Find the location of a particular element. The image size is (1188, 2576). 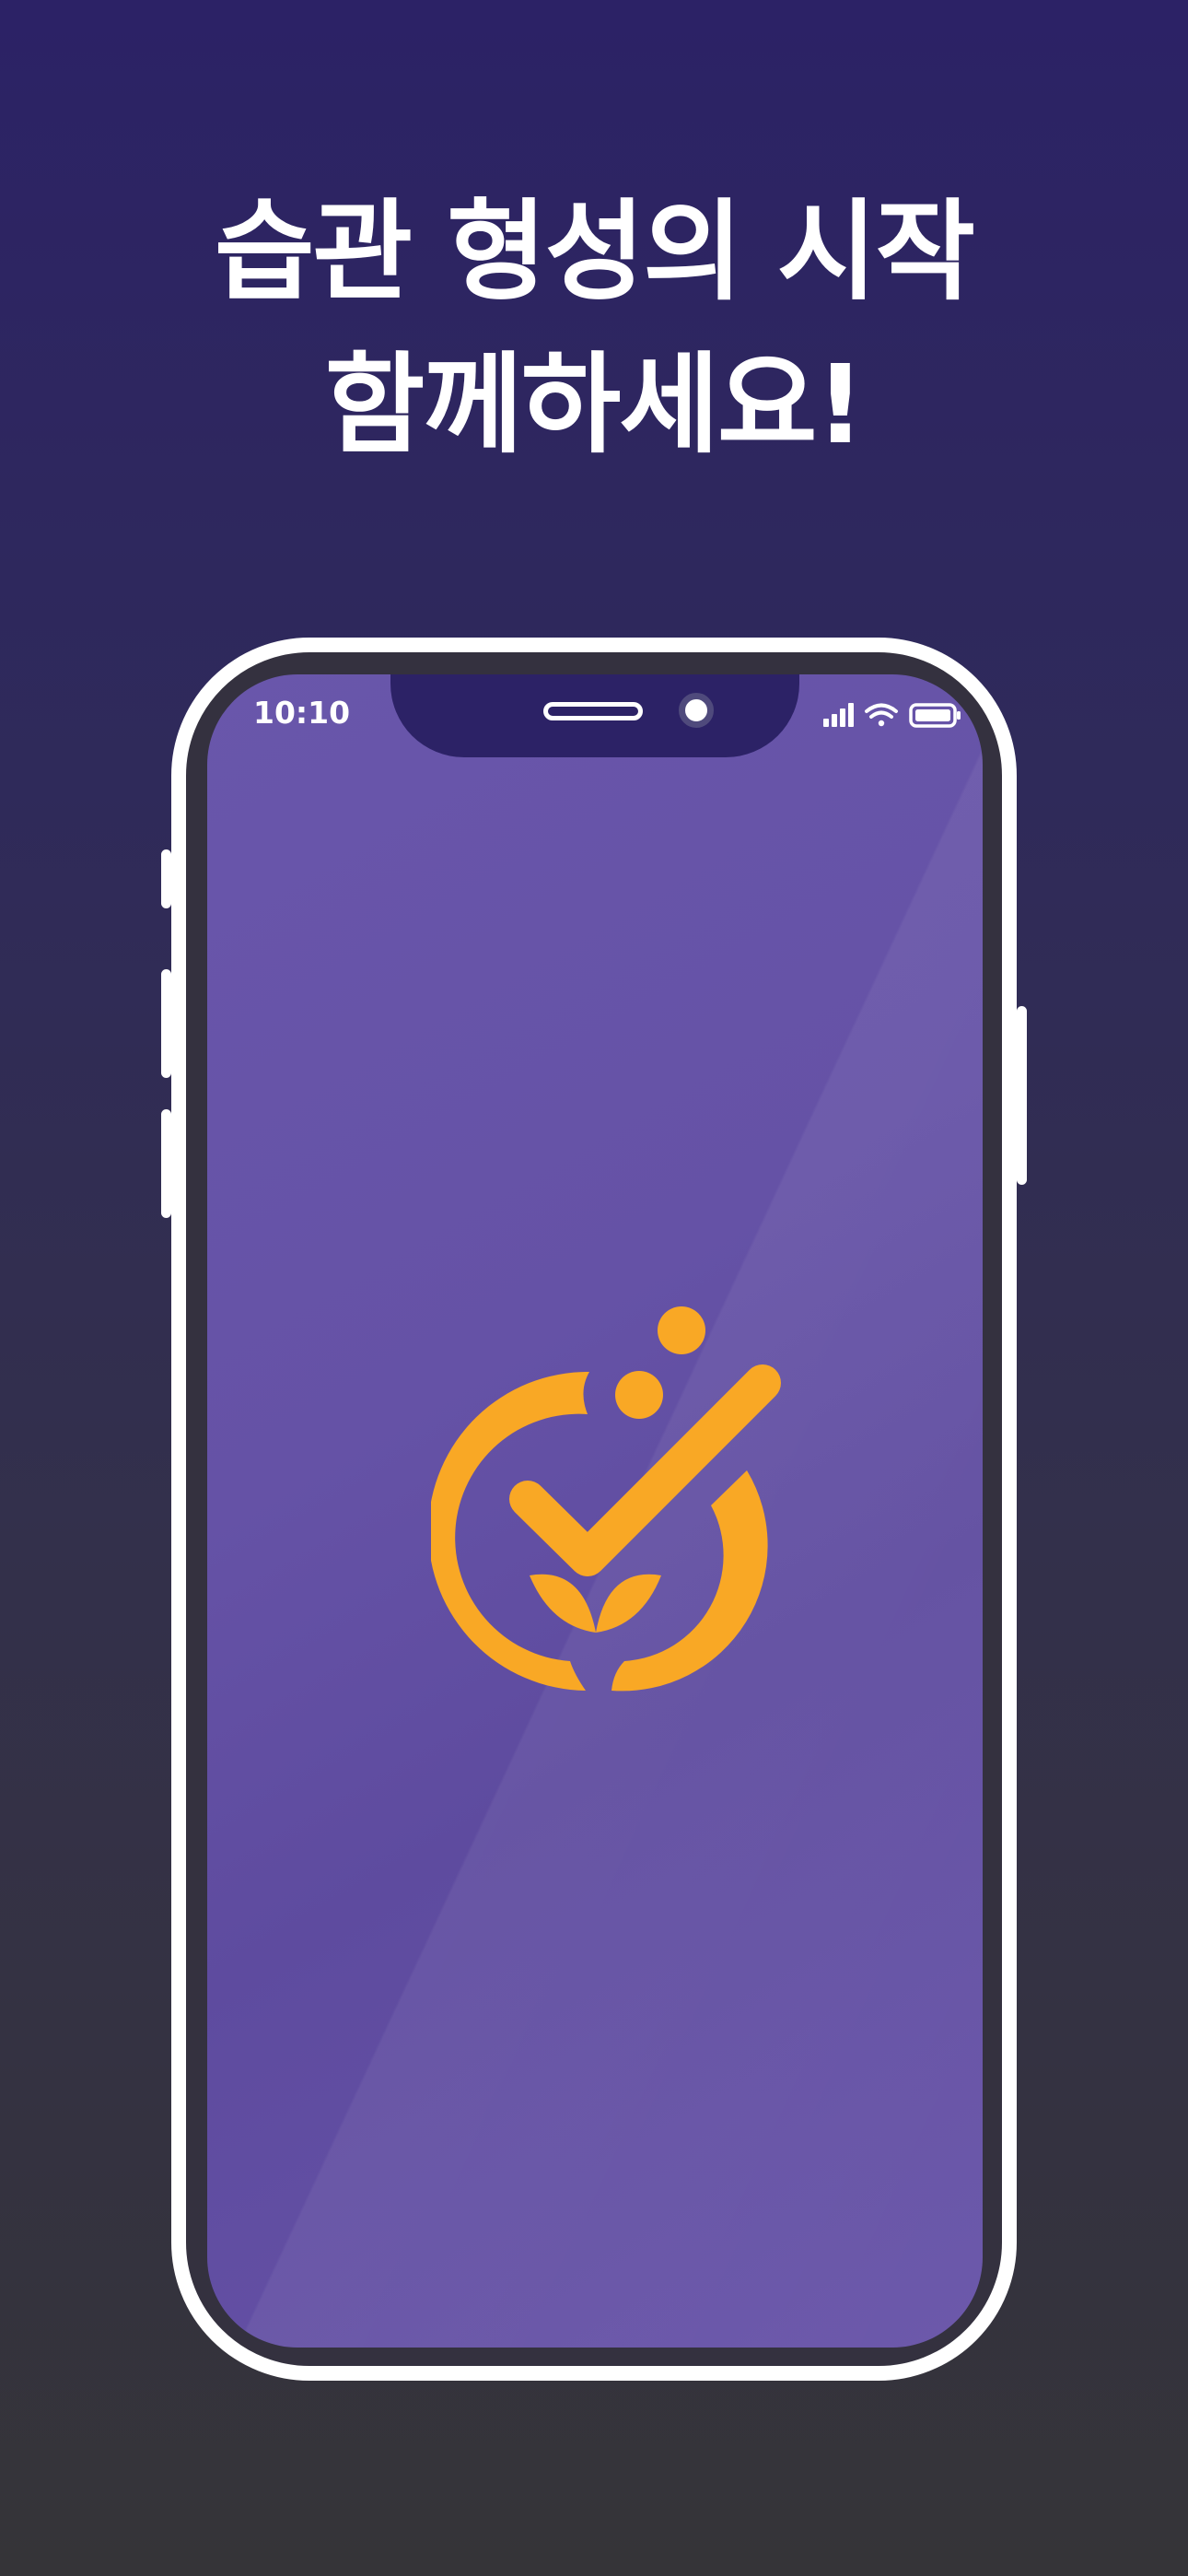

status-bar-icons is located at coordinates (892, 715).